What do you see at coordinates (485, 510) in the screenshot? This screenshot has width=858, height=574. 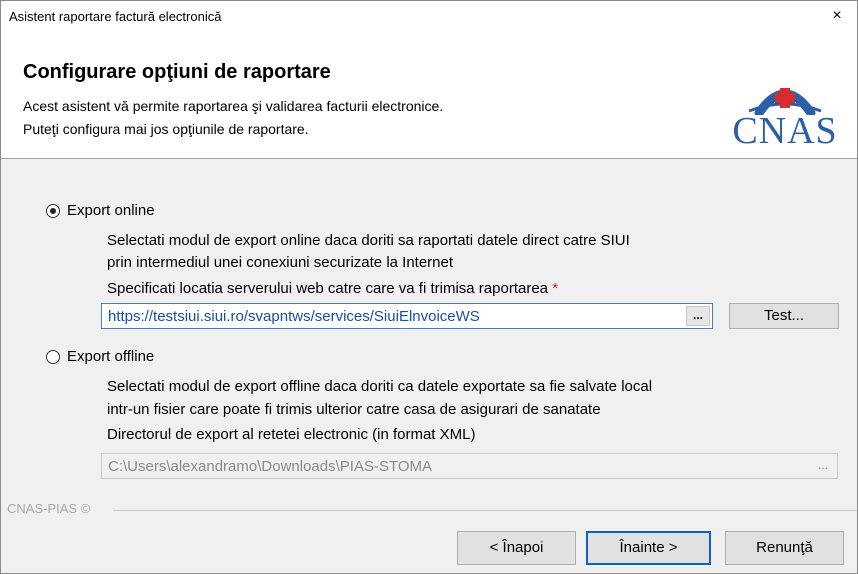 I see `footer-divider` at bounding box center [485, 510].